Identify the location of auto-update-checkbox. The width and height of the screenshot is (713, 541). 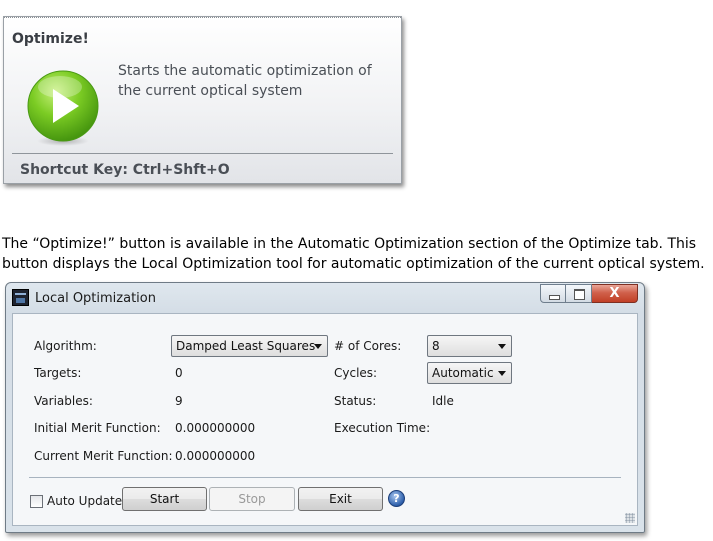
(36, 501).